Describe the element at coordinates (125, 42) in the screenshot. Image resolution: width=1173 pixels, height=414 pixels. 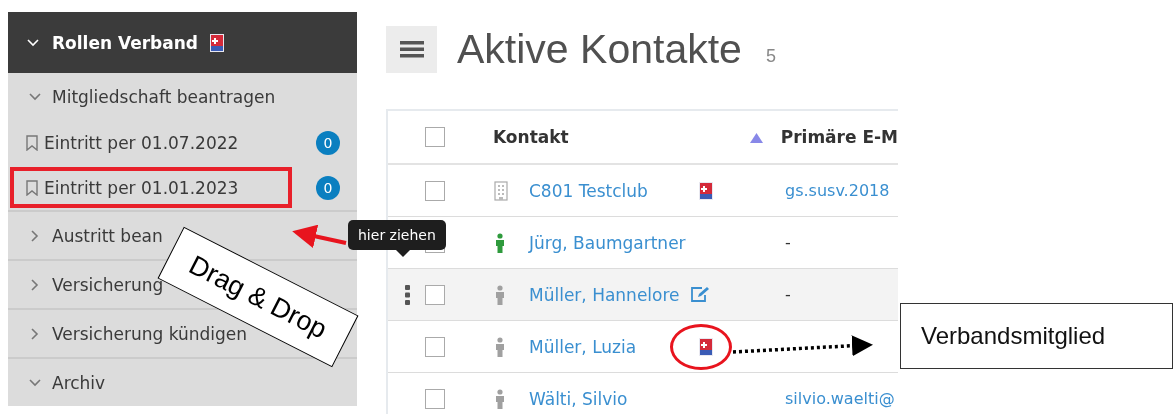
I see `section-title: Rollen Verband` at that location.